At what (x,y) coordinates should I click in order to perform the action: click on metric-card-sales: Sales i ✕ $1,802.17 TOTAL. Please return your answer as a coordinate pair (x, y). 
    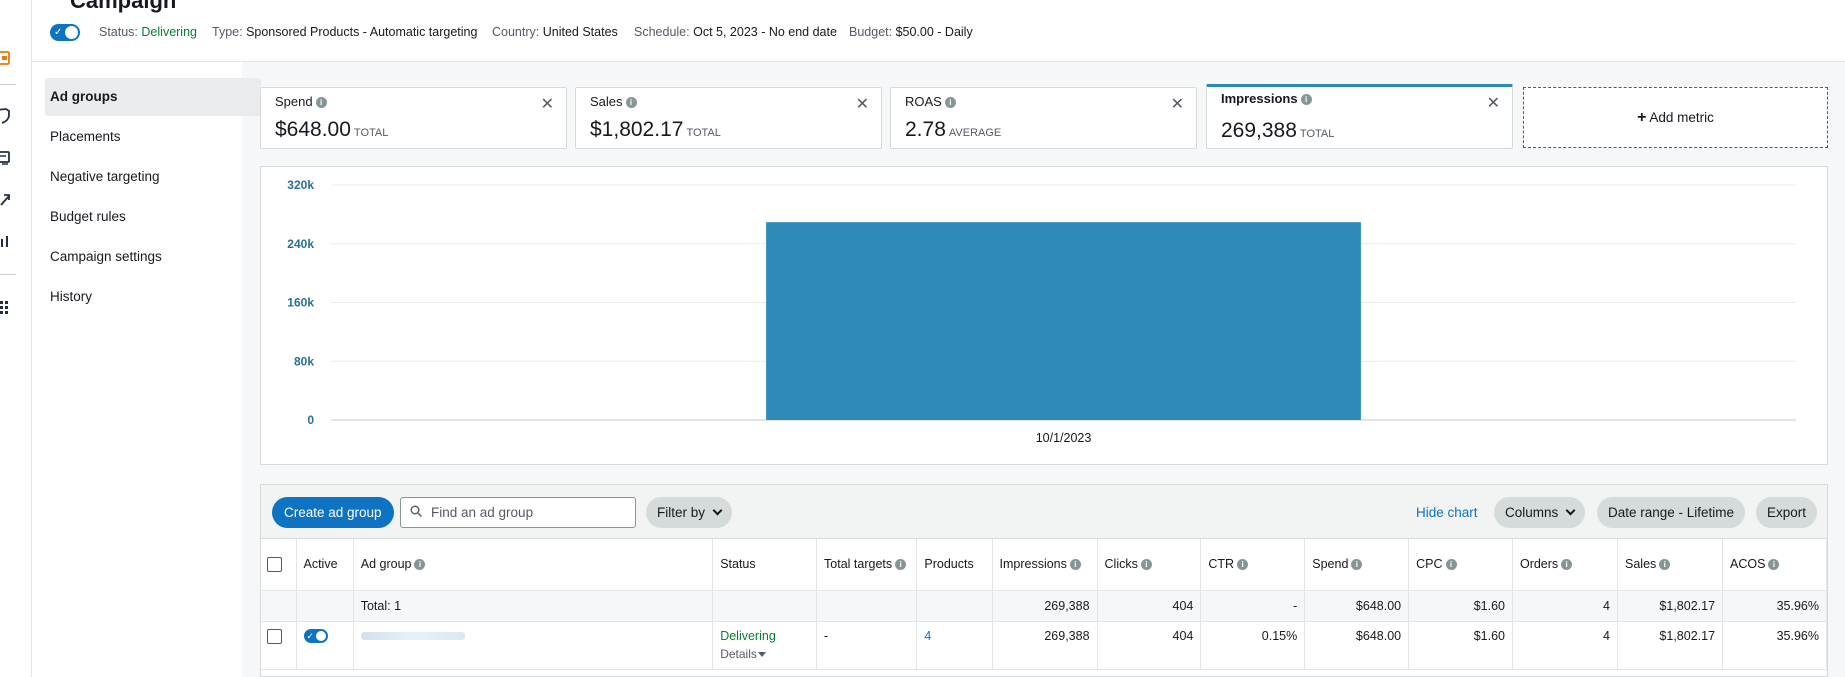
    Looking at the image, I should click on (728, 118).